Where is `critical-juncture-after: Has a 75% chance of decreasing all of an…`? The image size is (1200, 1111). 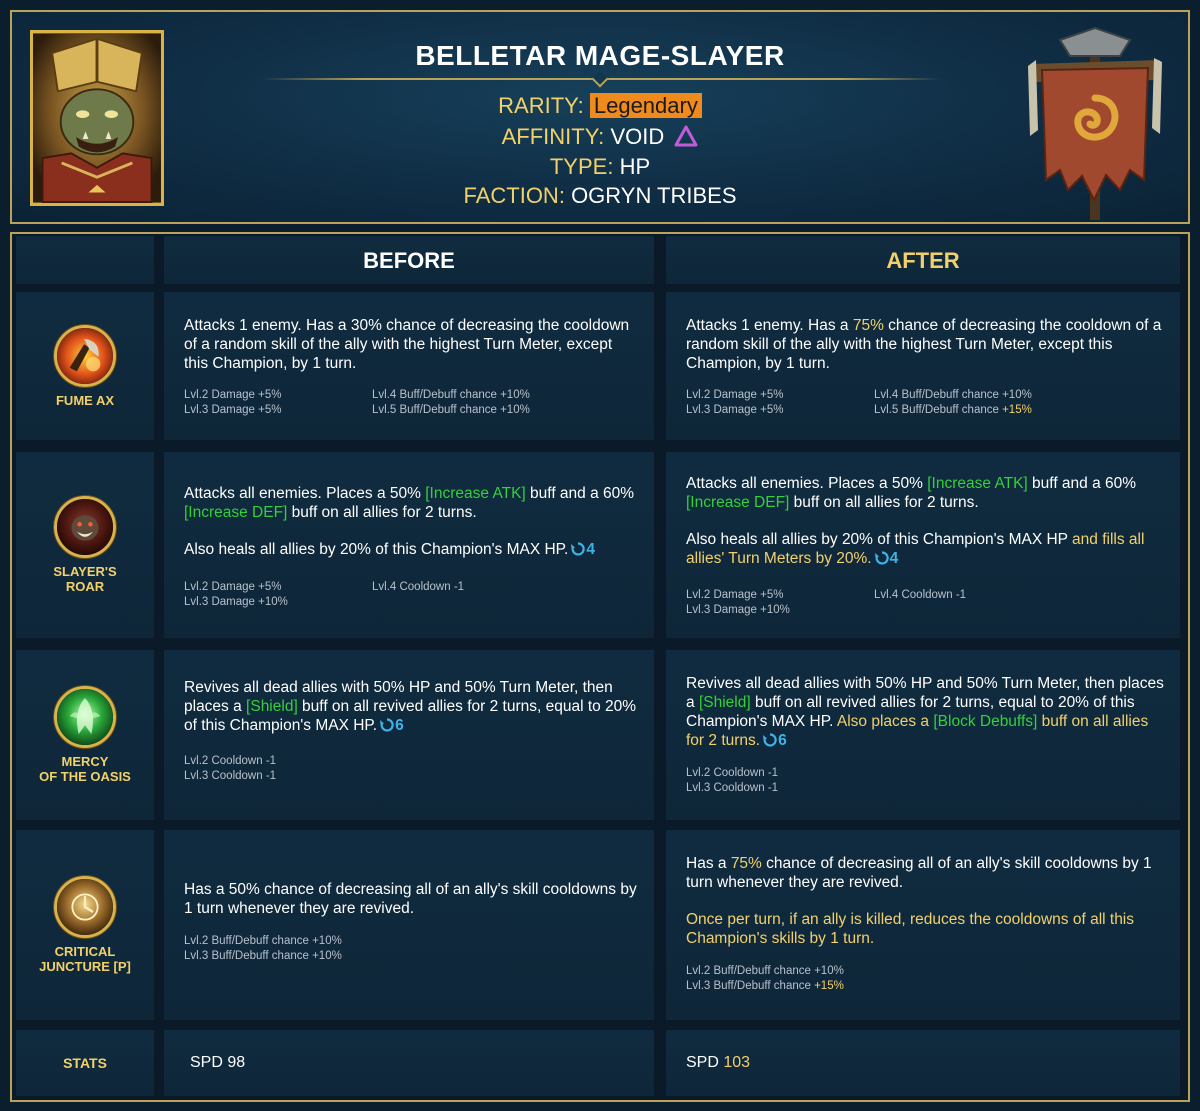 critical-juncture-after: Has a 75% chance of decreasing all of an… is located at coordinates (923, 925).